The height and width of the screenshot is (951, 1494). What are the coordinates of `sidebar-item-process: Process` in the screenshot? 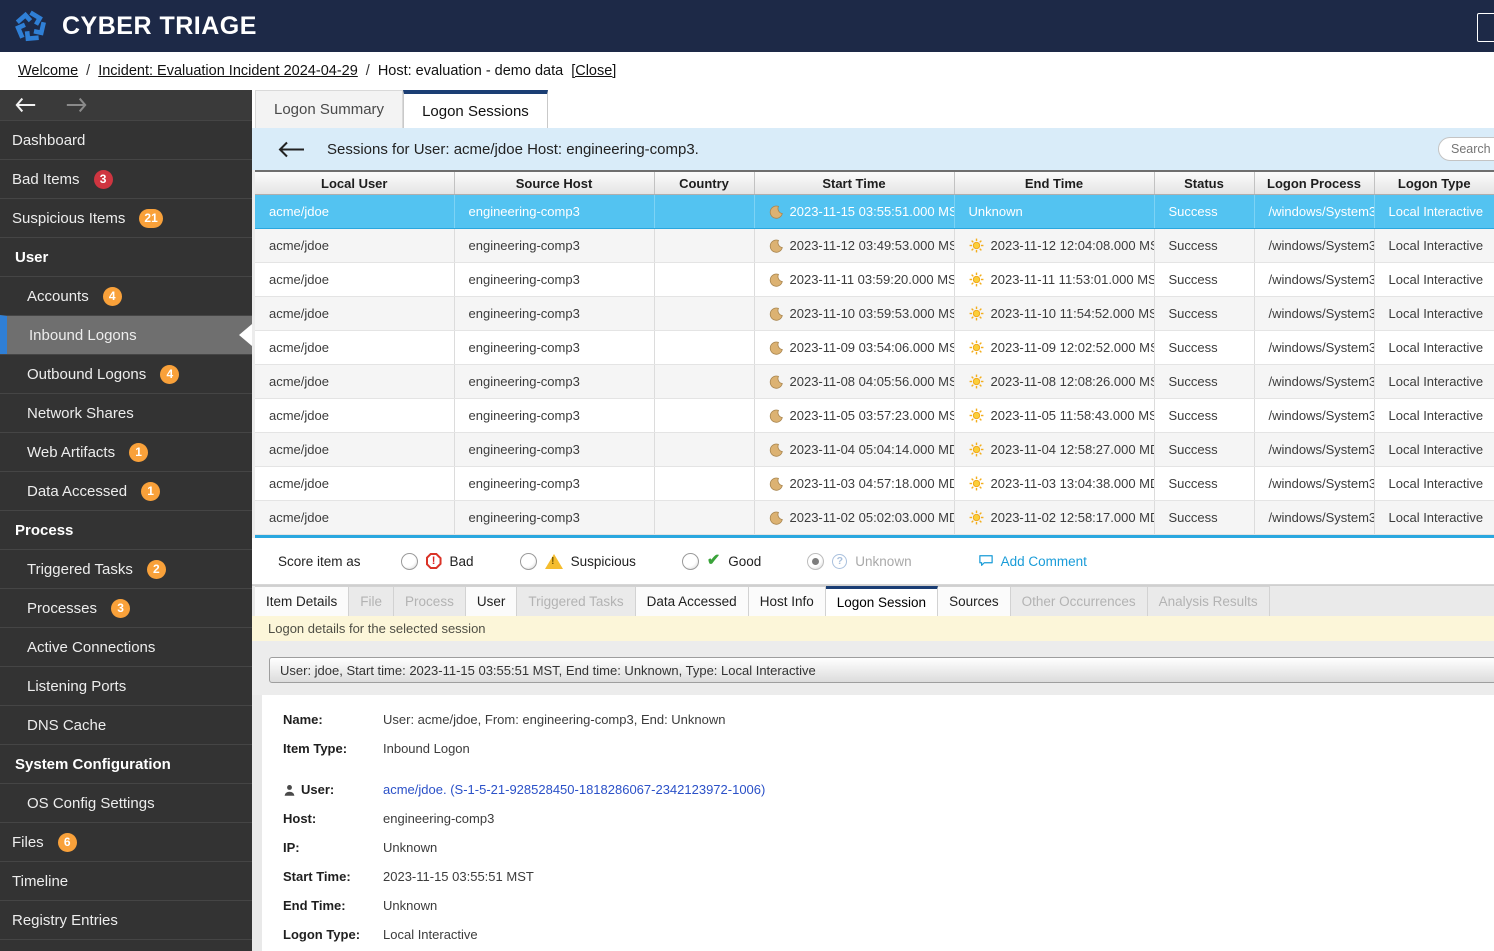 It's located at (126, 529).